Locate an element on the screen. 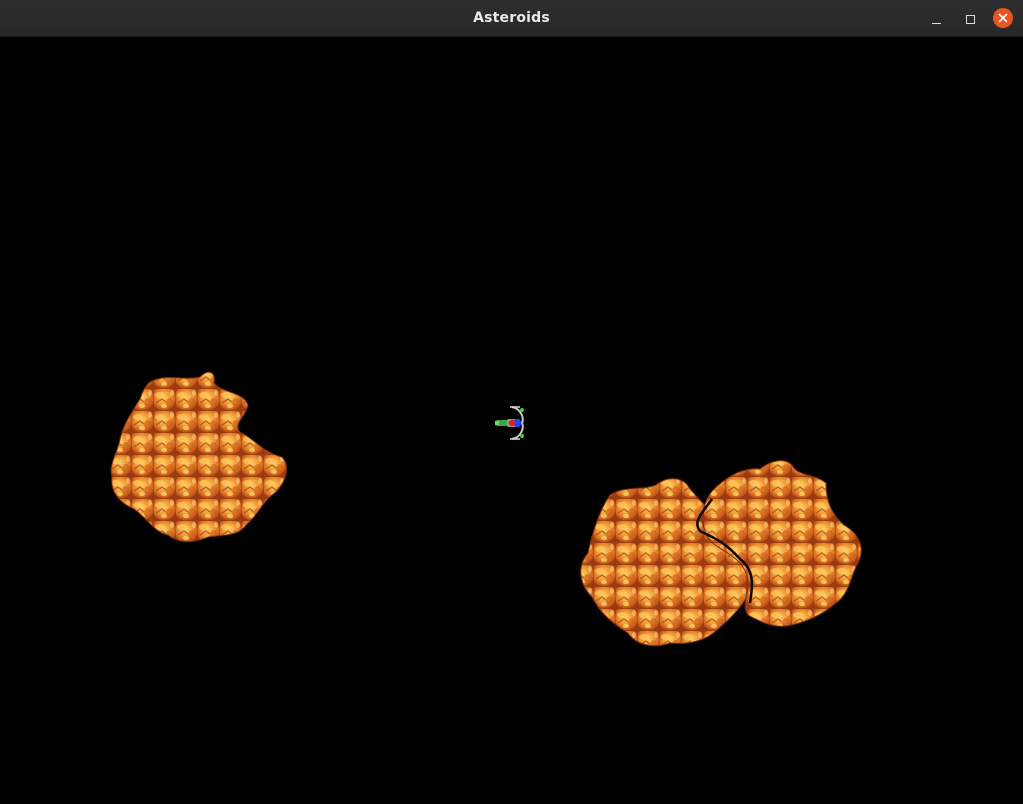  minimize-icon is located at coordinates (936, 23).